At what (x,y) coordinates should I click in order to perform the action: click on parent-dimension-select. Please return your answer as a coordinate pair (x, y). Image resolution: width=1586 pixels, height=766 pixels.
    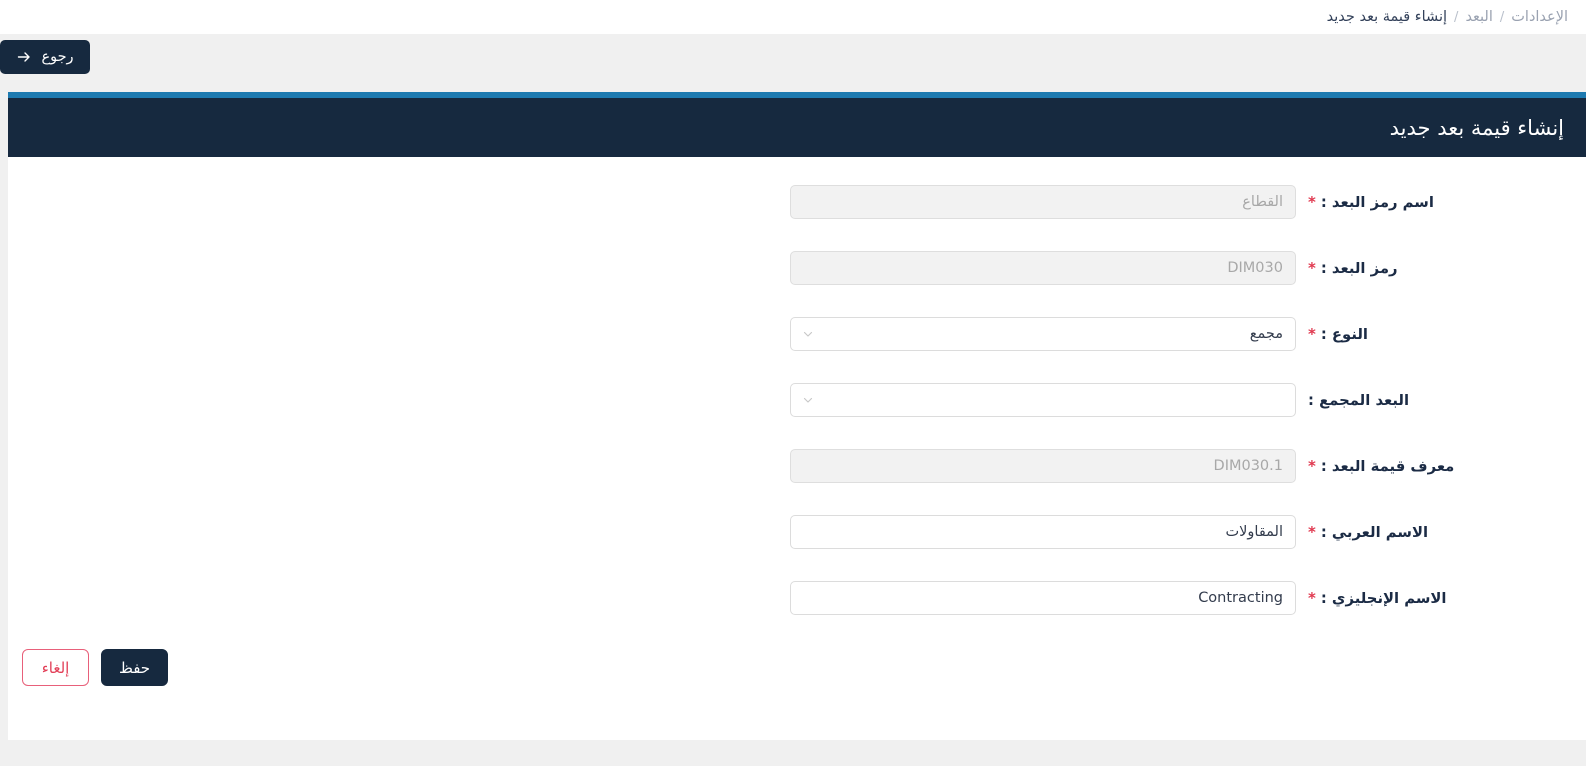
    Looking at the image, I should click on (1043, 400).